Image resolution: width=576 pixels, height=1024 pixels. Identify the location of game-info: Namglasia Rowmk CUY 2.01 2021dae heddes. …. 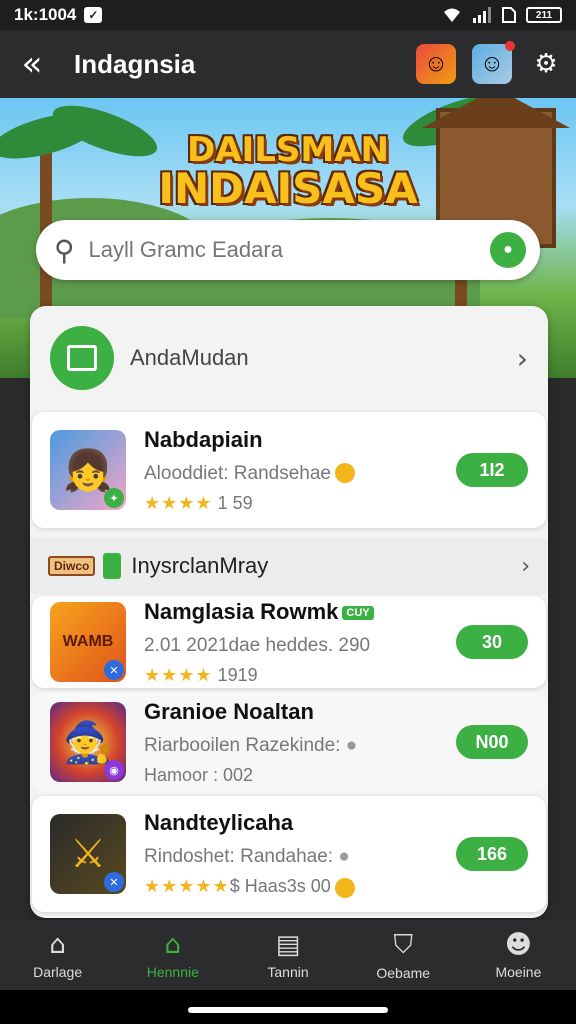
(300, 642).